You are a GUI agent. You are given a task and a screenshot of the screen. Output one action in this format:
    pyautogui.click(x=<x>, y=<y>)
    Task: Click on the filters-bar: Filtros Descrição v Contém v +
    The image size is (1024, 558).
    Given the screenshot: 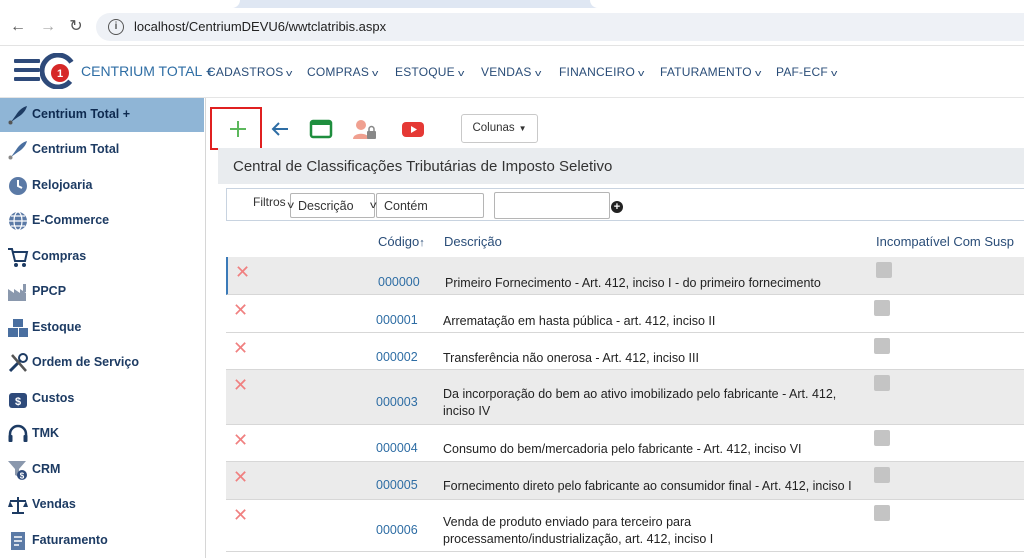 What is the action you would take?
    pyautogui.click(x=625, y=204)
    